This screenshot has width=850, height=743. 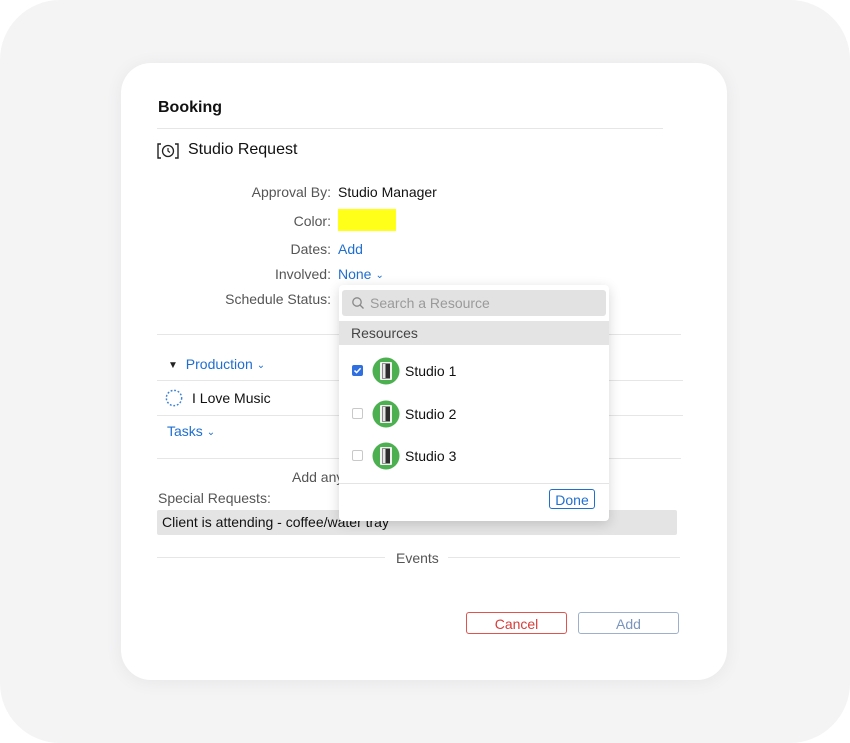 I want to click on dates-label: Dates:, so click(x=310, y=249).